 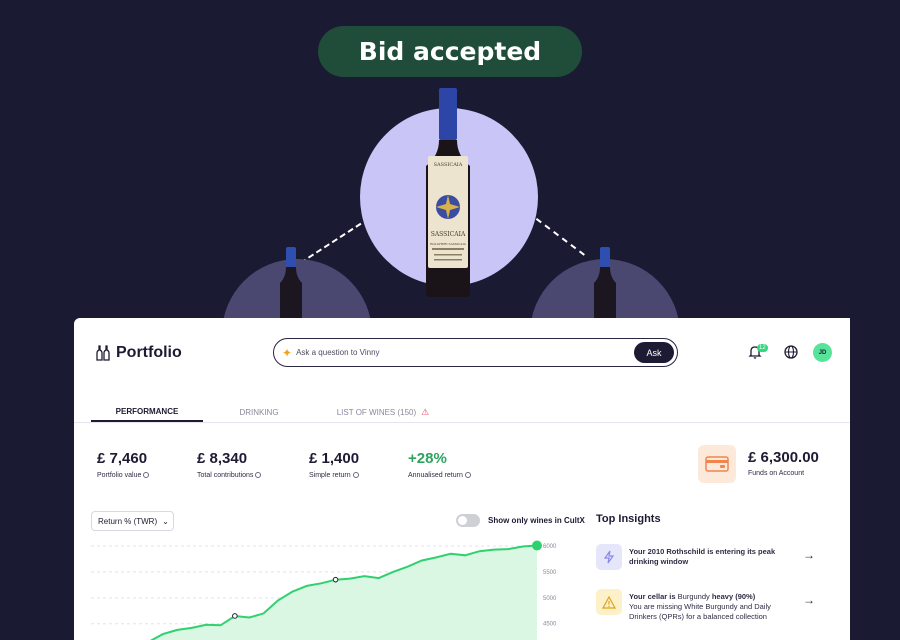 I want to click on bid-accepted-badge: Bid accepted, so click(x=450, y=51).